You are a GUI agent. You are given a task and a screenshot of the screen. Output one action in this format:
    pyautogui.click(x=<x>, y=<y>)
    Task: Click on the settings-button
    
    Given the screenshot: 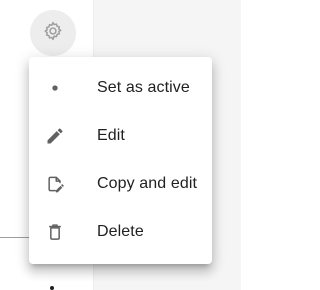 What is the action you would take?
    pyautogui.click(x=53, y=33)
    